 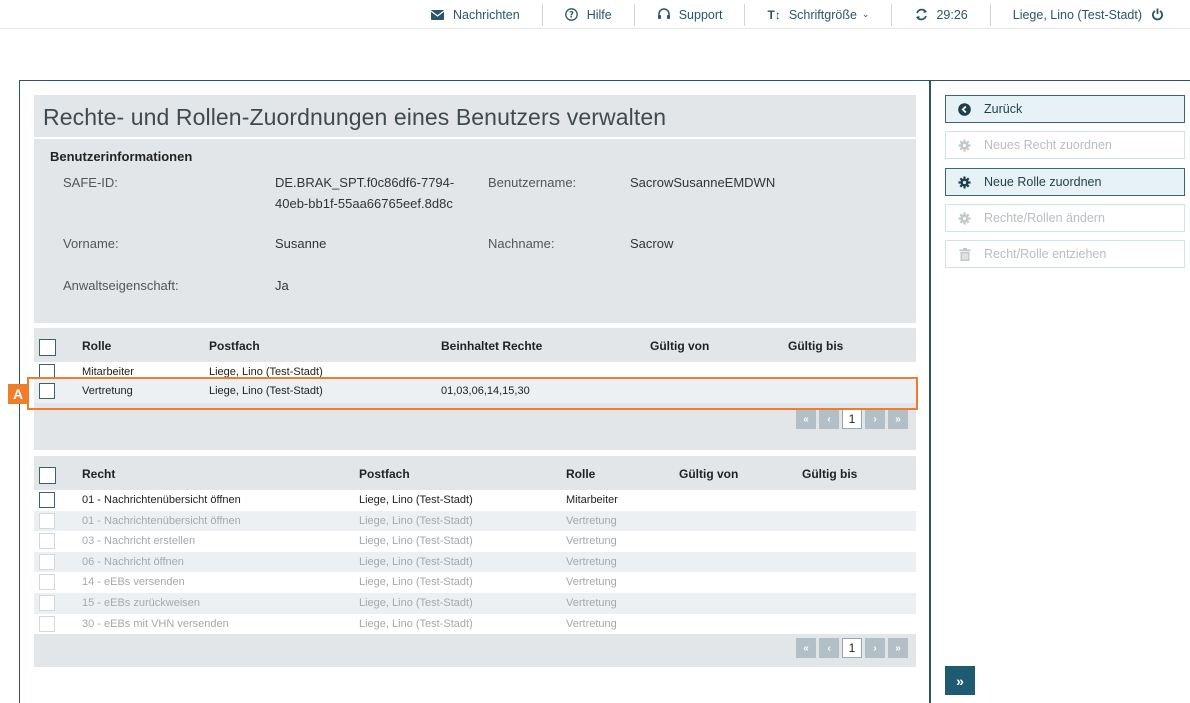 I want to click on support-label: Support, so click(x=700, y=14).